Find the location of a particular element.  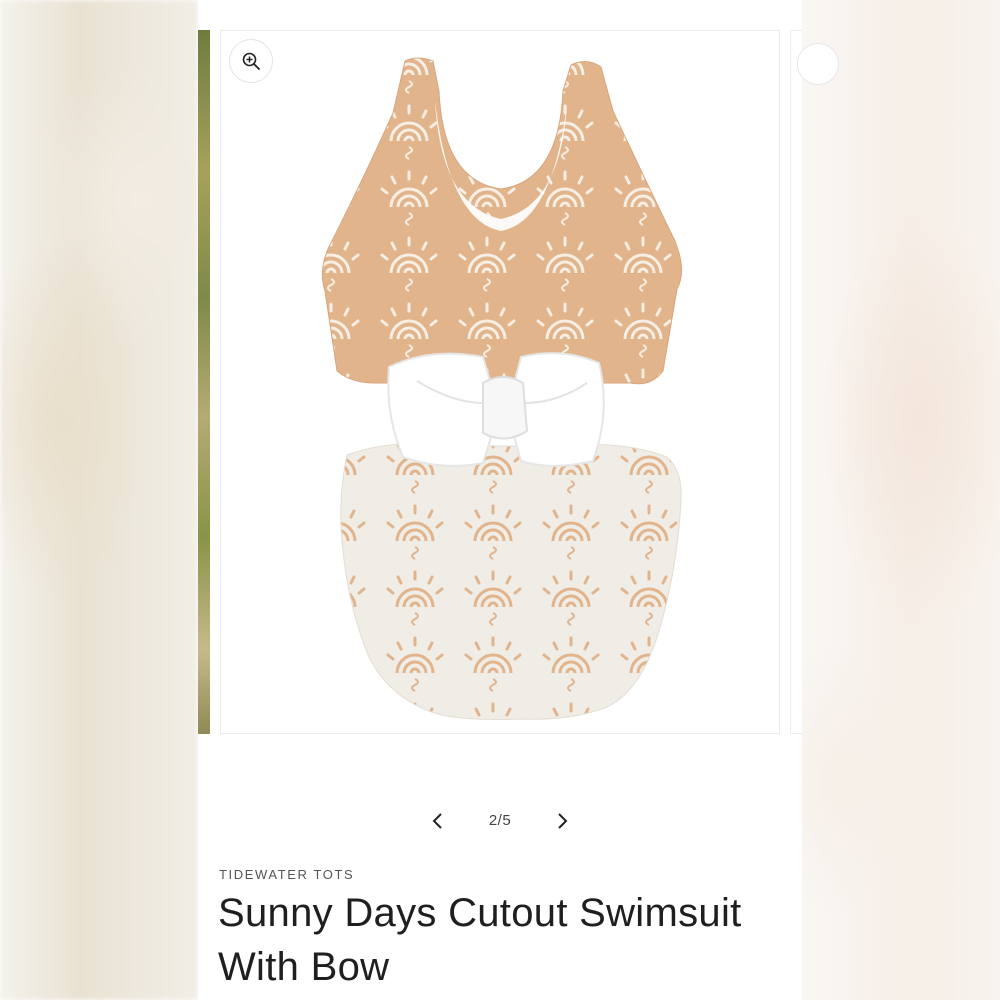

slide-counter: 2/5 is located at coordinates (500, 820).